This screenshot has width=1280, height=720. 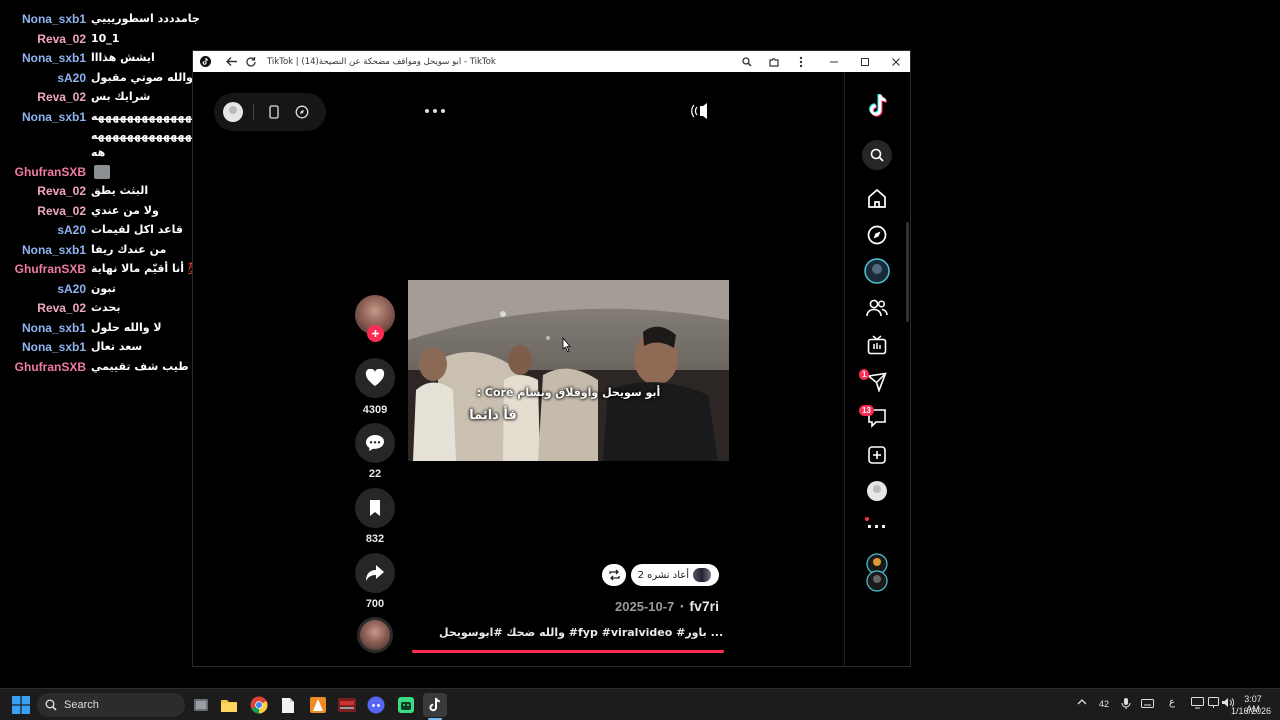 I want to click on repost-icon-button, so click(x=614, y=575).